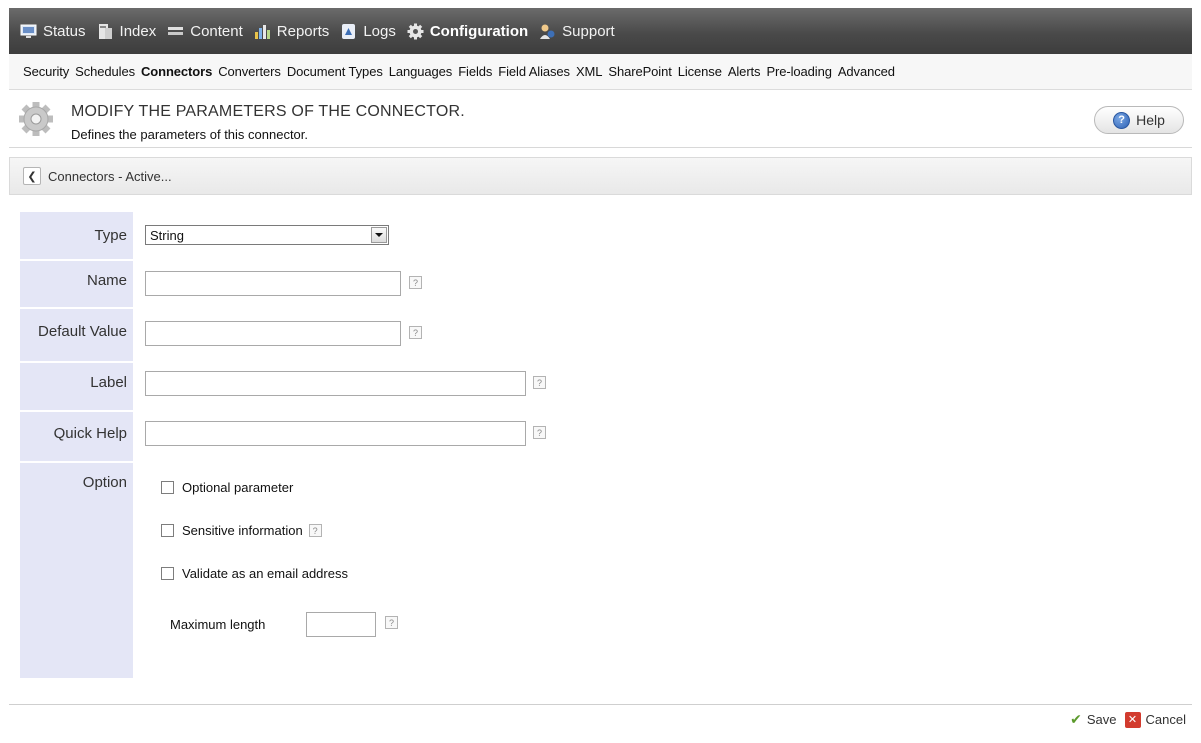 The height and width of the screenshot is (743, 1201). I want to click on topnav-configuration-label: Configuration, so click(479, 31).